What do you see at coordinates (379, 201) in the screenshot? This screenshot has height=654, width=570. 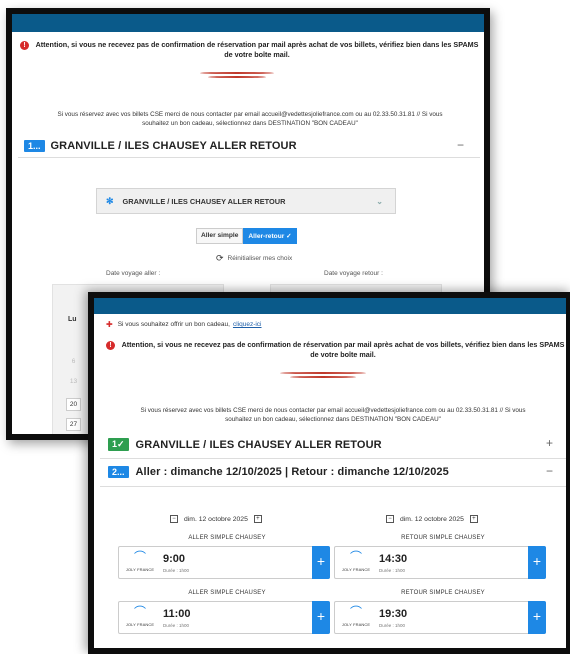 I see `chevron-down-icon: ⌄` at bounding box center [379, 201].